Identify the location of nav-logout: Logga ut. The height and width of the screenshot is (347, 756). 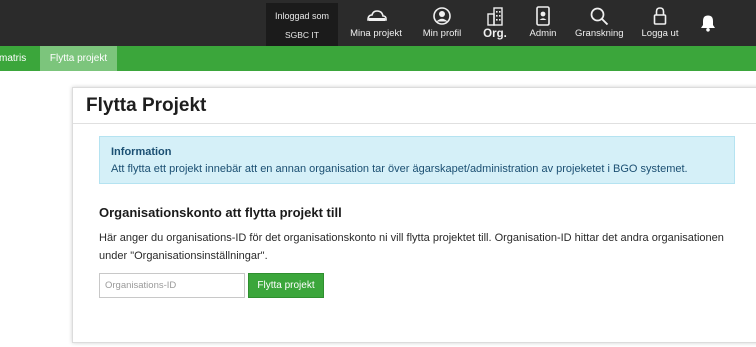
(660, 25).